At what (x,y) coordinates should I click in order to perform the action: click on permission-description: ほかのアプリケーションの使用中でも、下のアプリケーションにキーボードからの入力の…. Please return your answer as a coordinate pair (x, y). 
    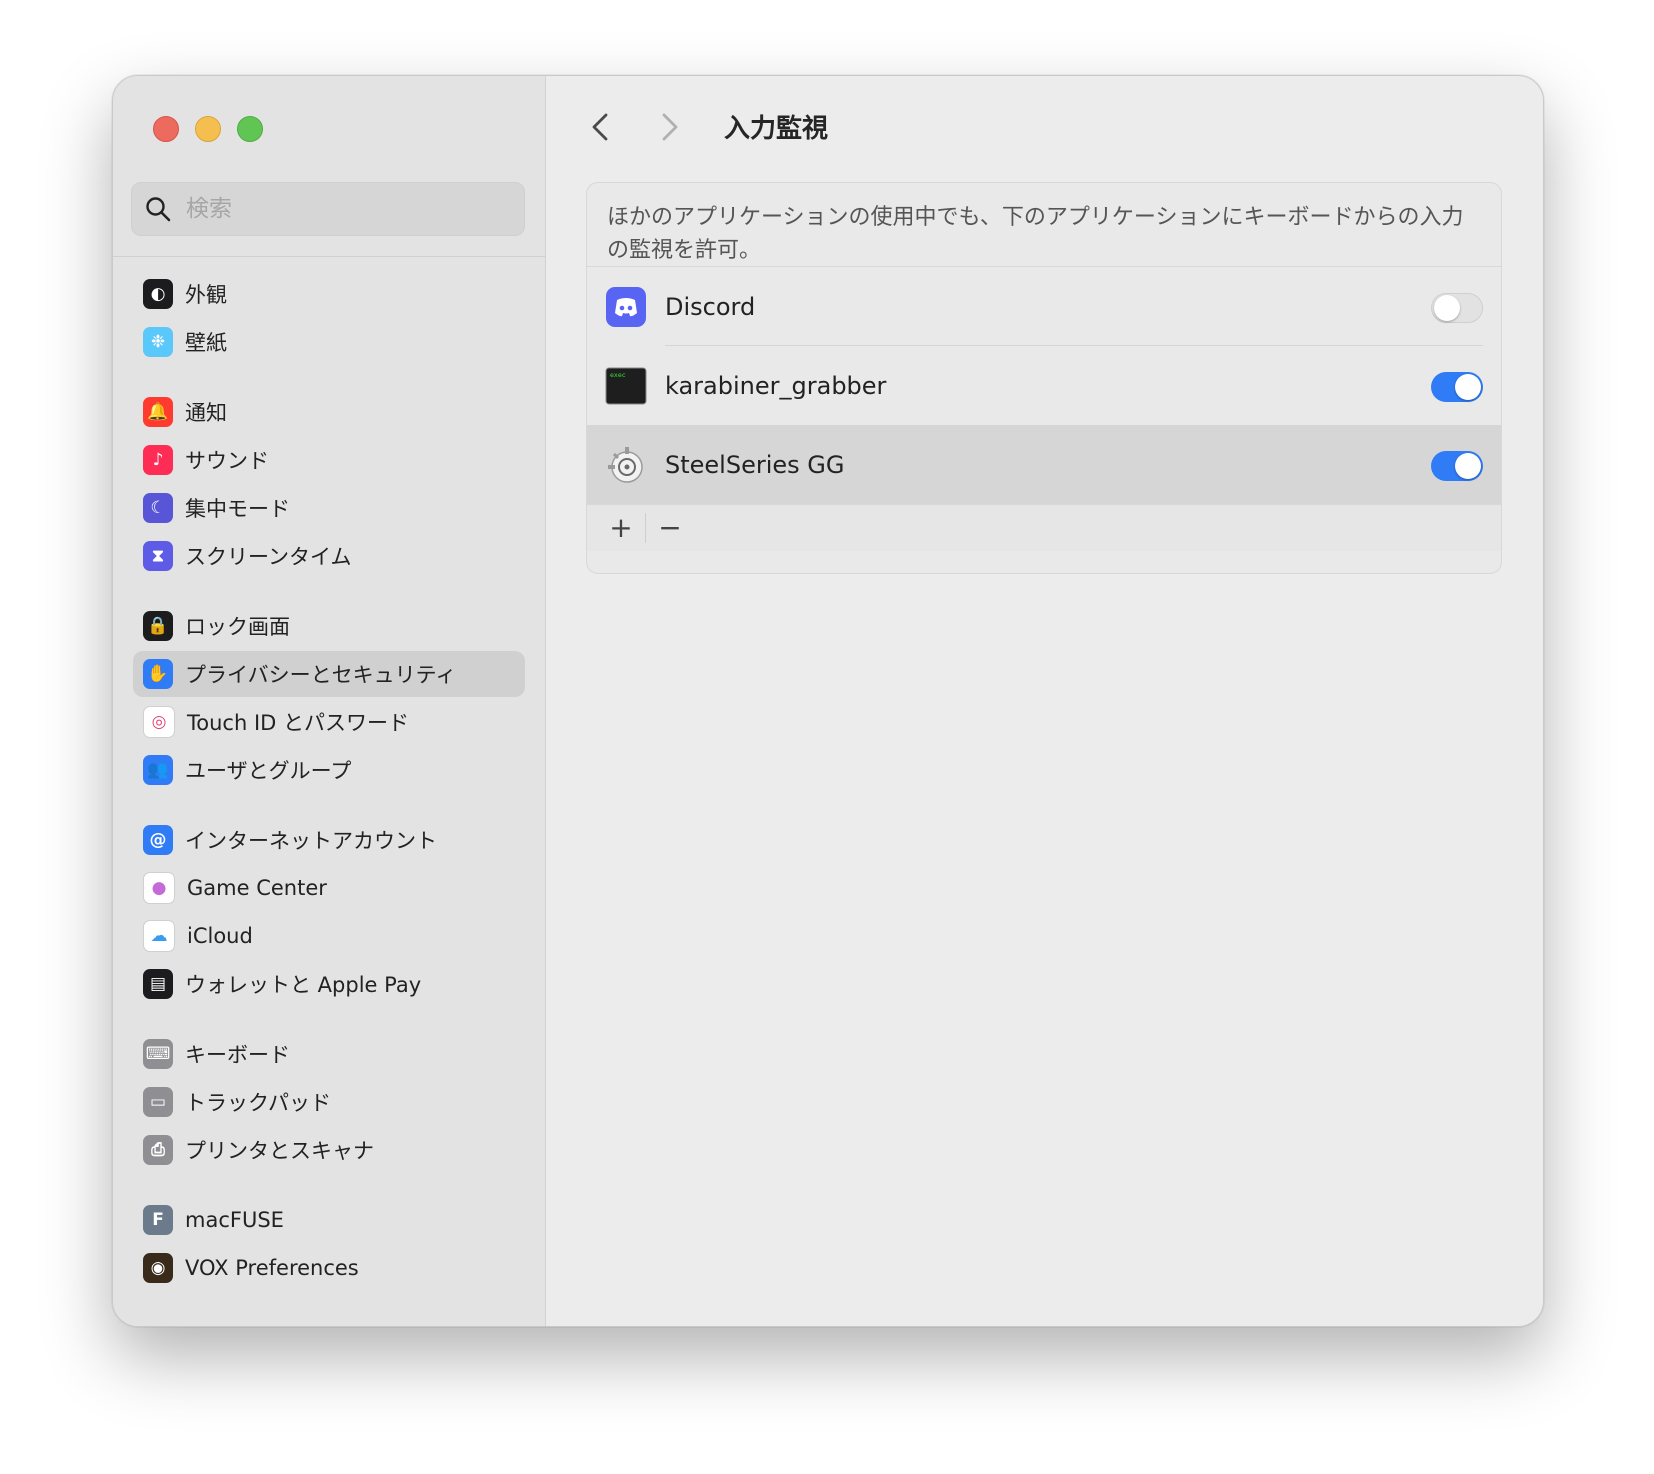
    Looking at the image, I should click on (1044, 225).